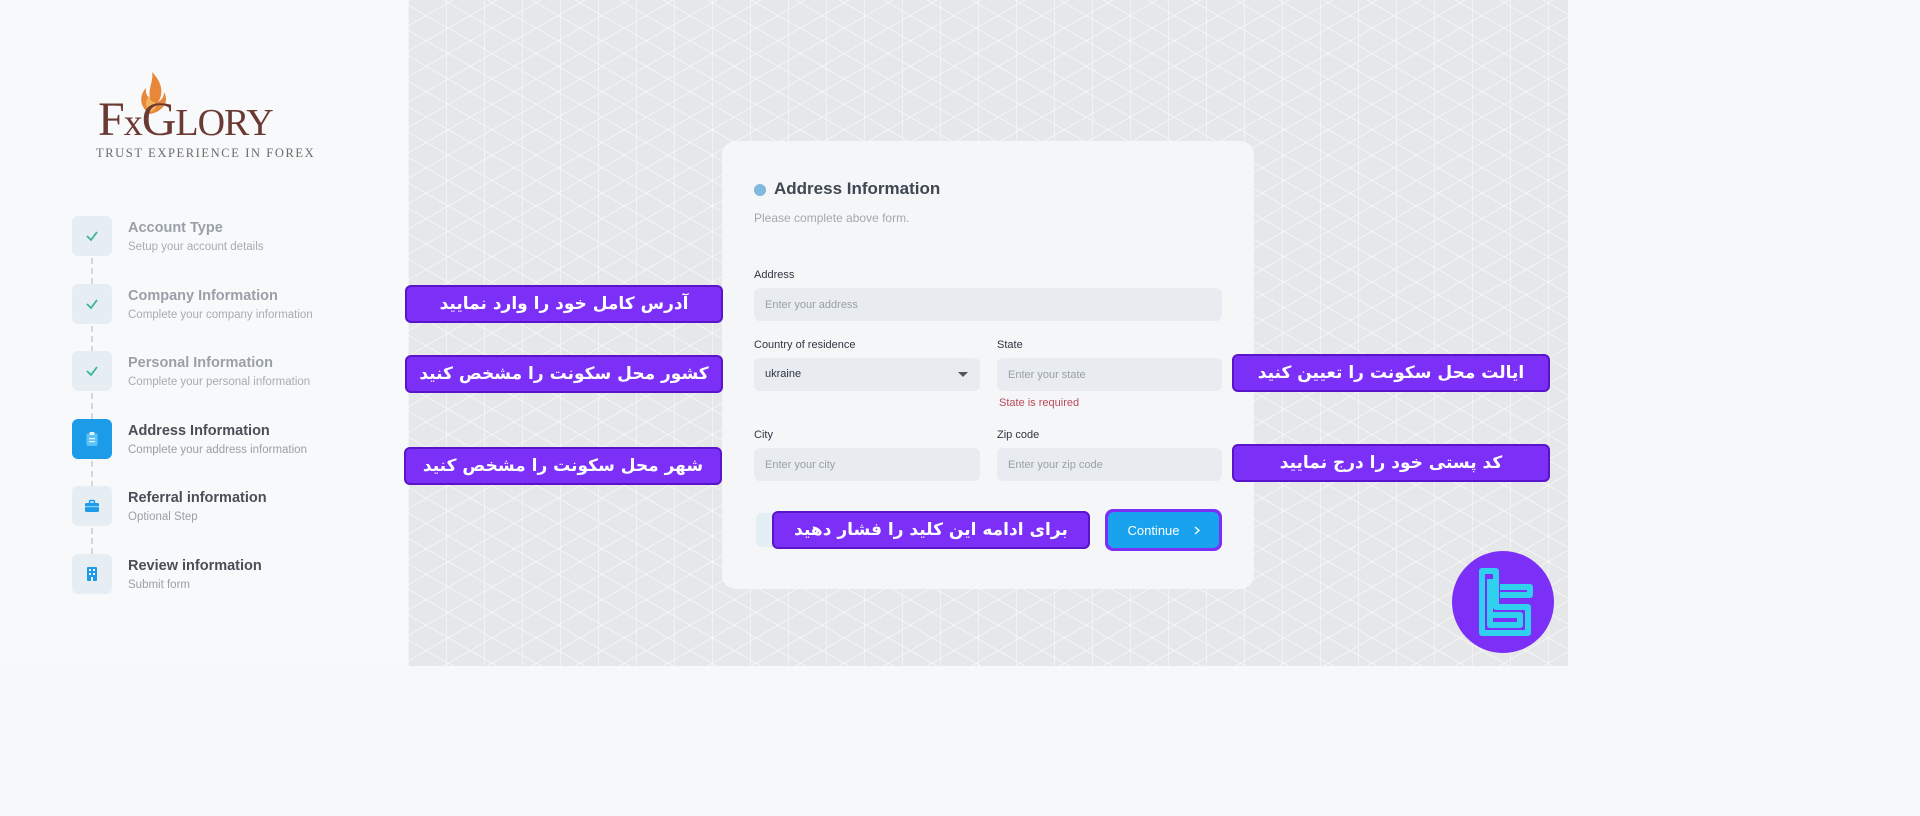  Describe the element at coordinates (201, 363) in the screenshot. I see `step-title: Personal Information` at that location.